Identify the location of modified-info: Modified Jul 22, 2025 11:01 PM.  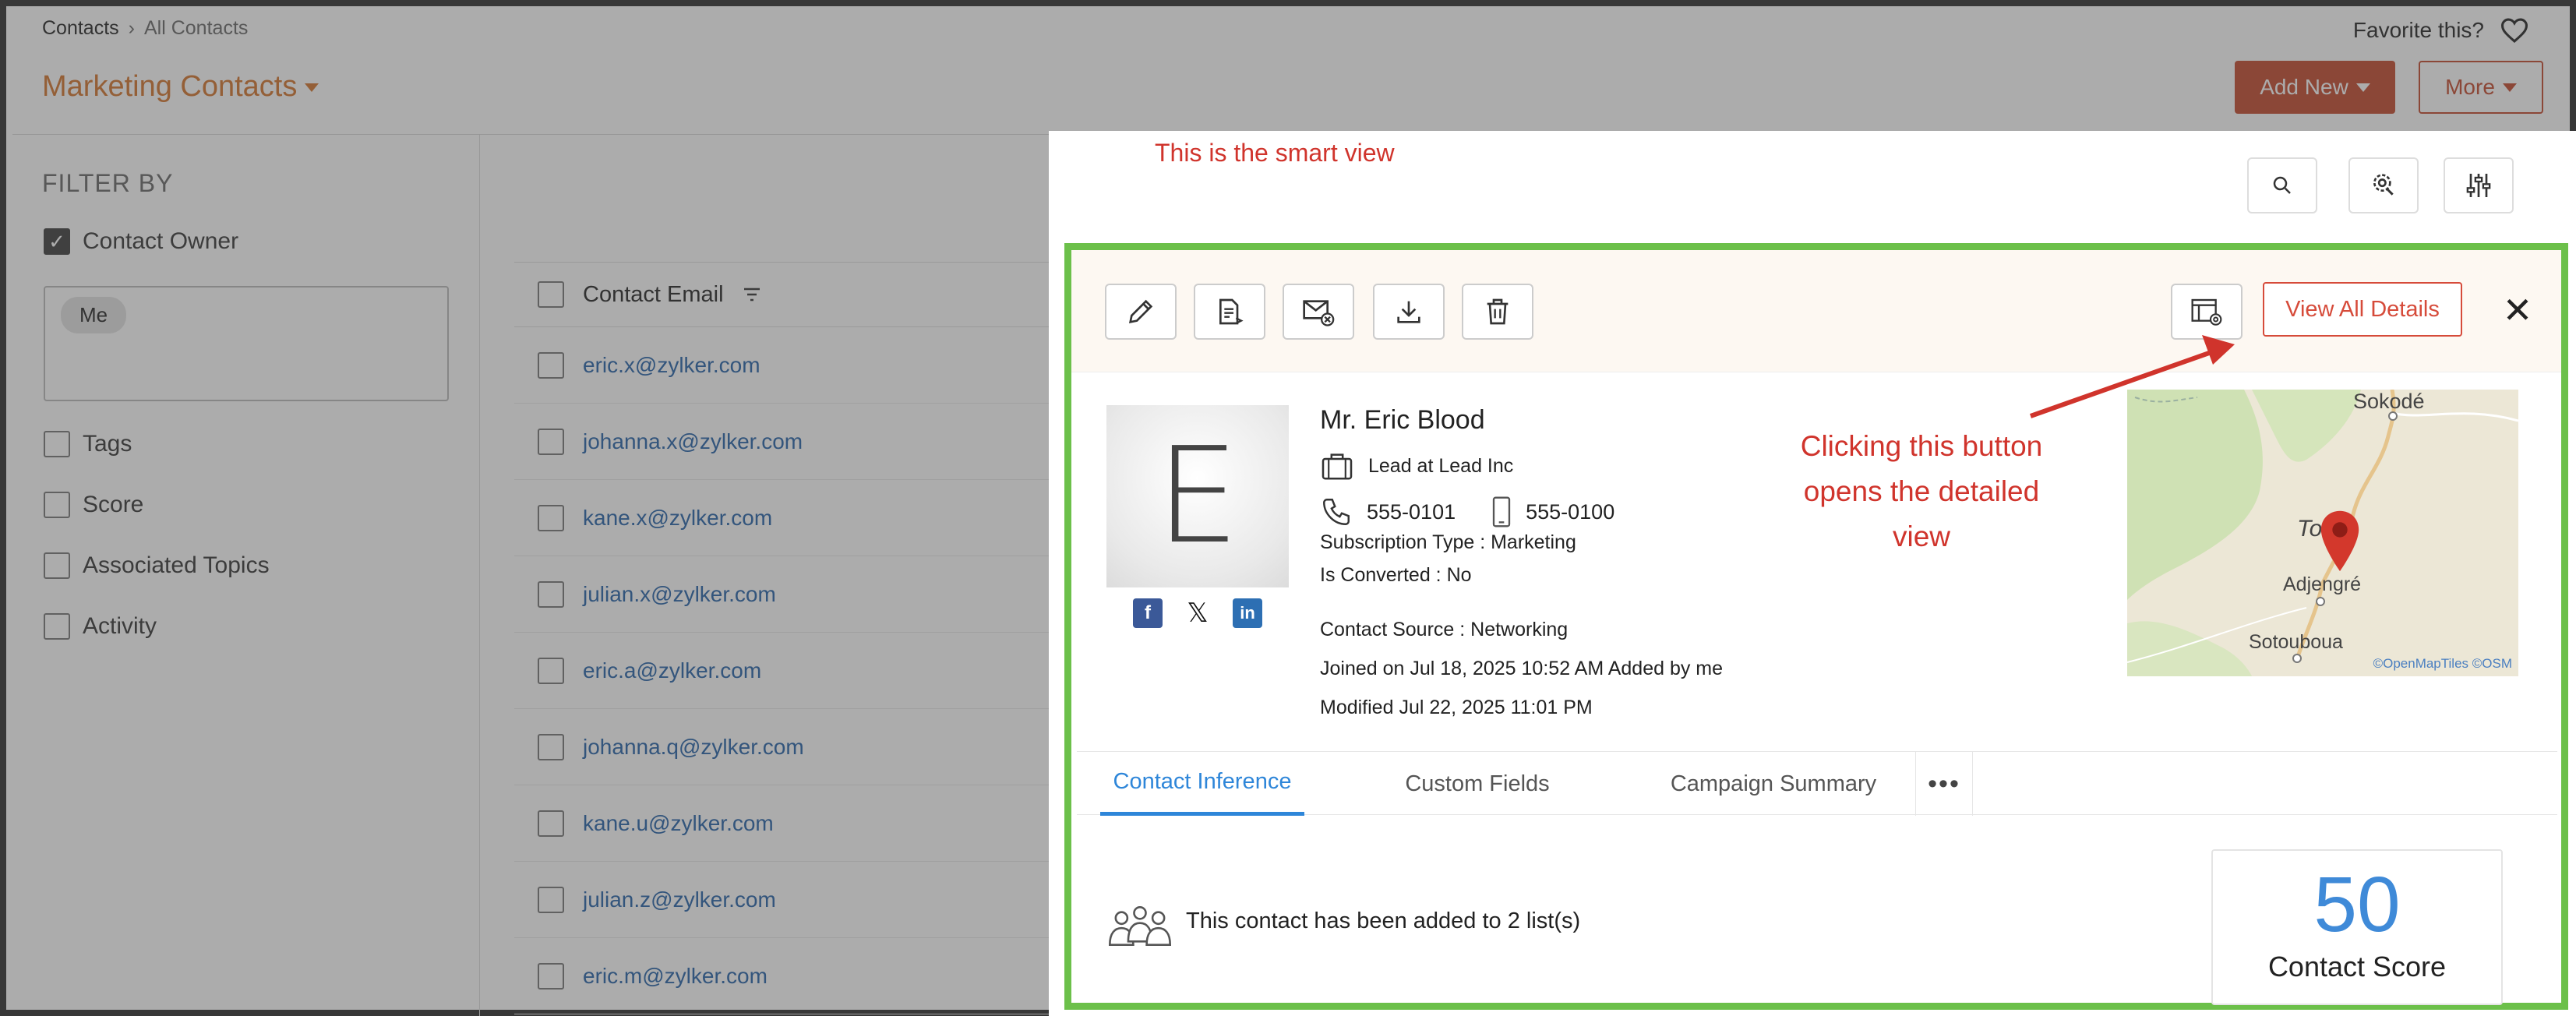
(1456, 707).